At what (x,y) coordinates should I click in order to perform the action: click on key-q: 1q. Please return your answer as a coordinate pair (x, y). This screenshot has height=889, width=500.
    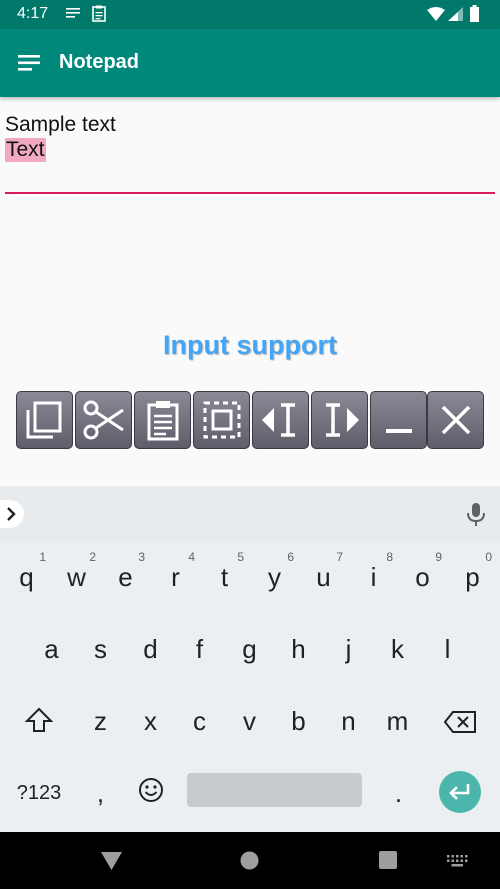
    Looking at the image, I should click on (26, 575).